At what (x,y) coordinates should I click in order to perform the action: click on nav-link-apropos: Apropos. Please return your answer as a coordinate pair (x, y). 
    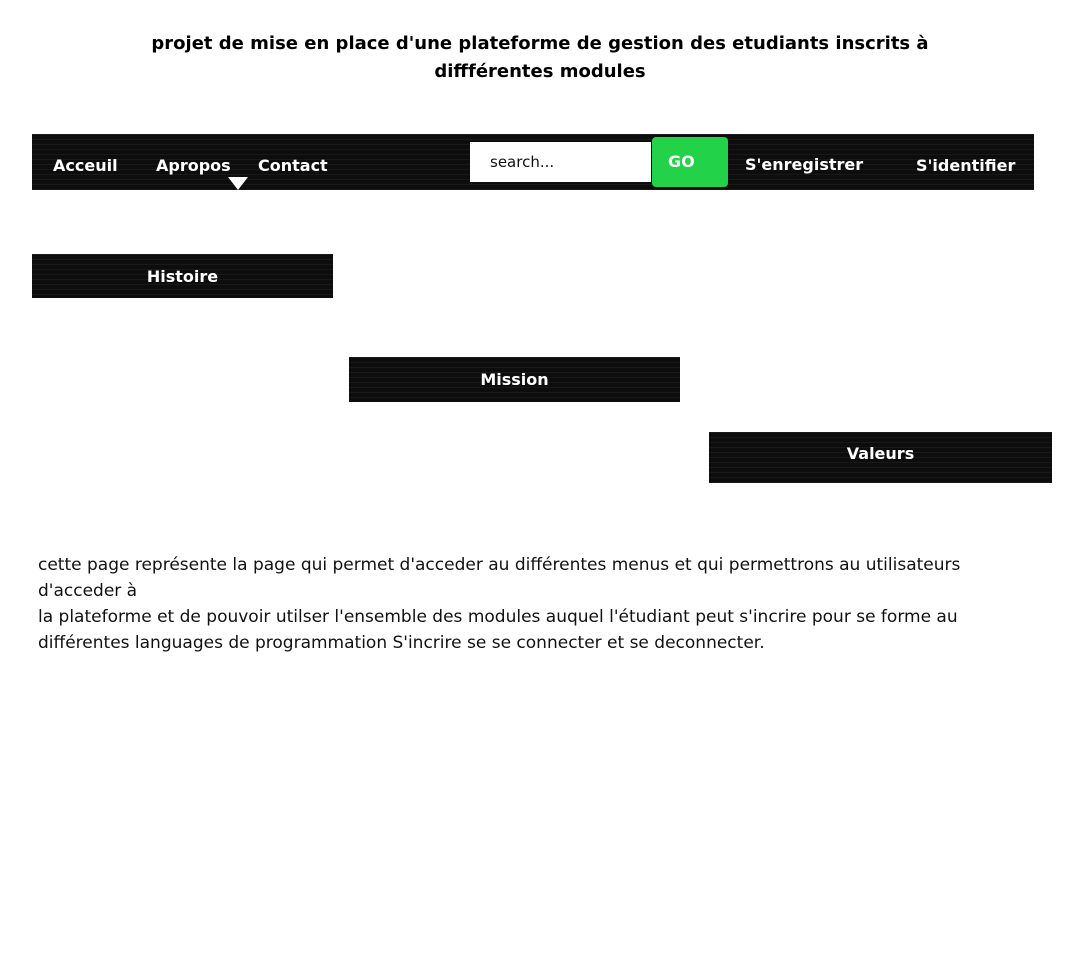
    Looking at the image, I should click on (193, 165).